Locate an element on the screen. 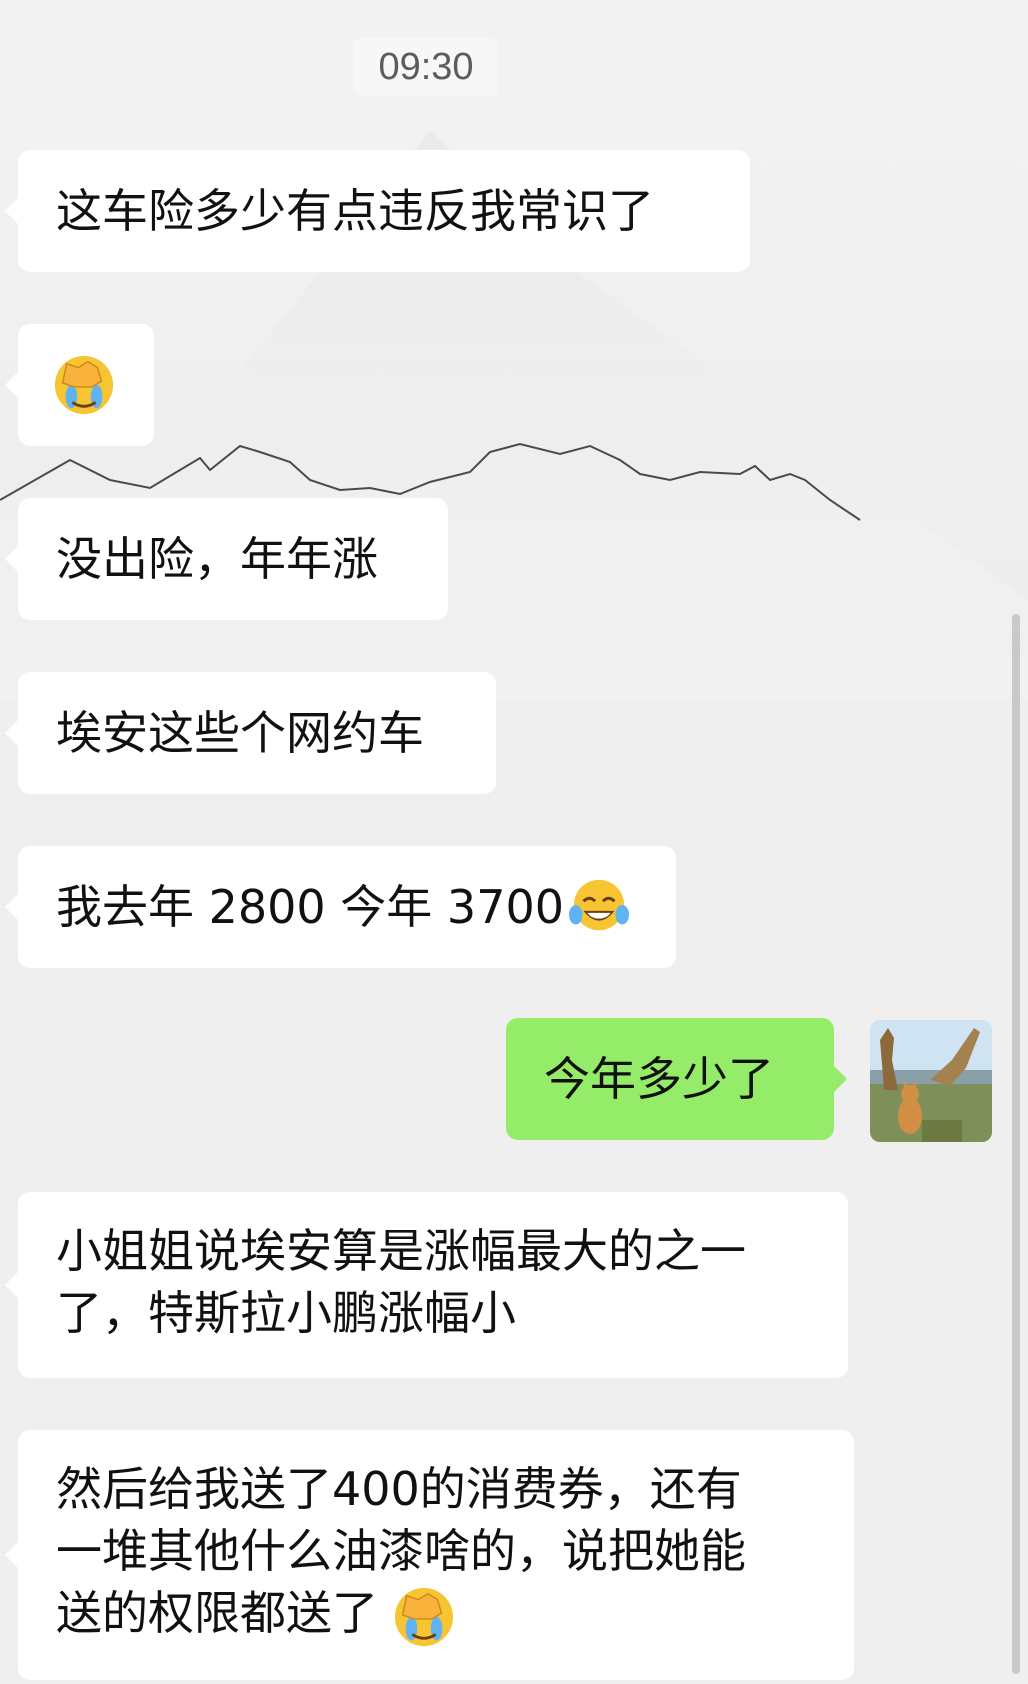  message-bubble-incoming: 这车险多少有点违反我常识了 is located at coordinates (377, 211).